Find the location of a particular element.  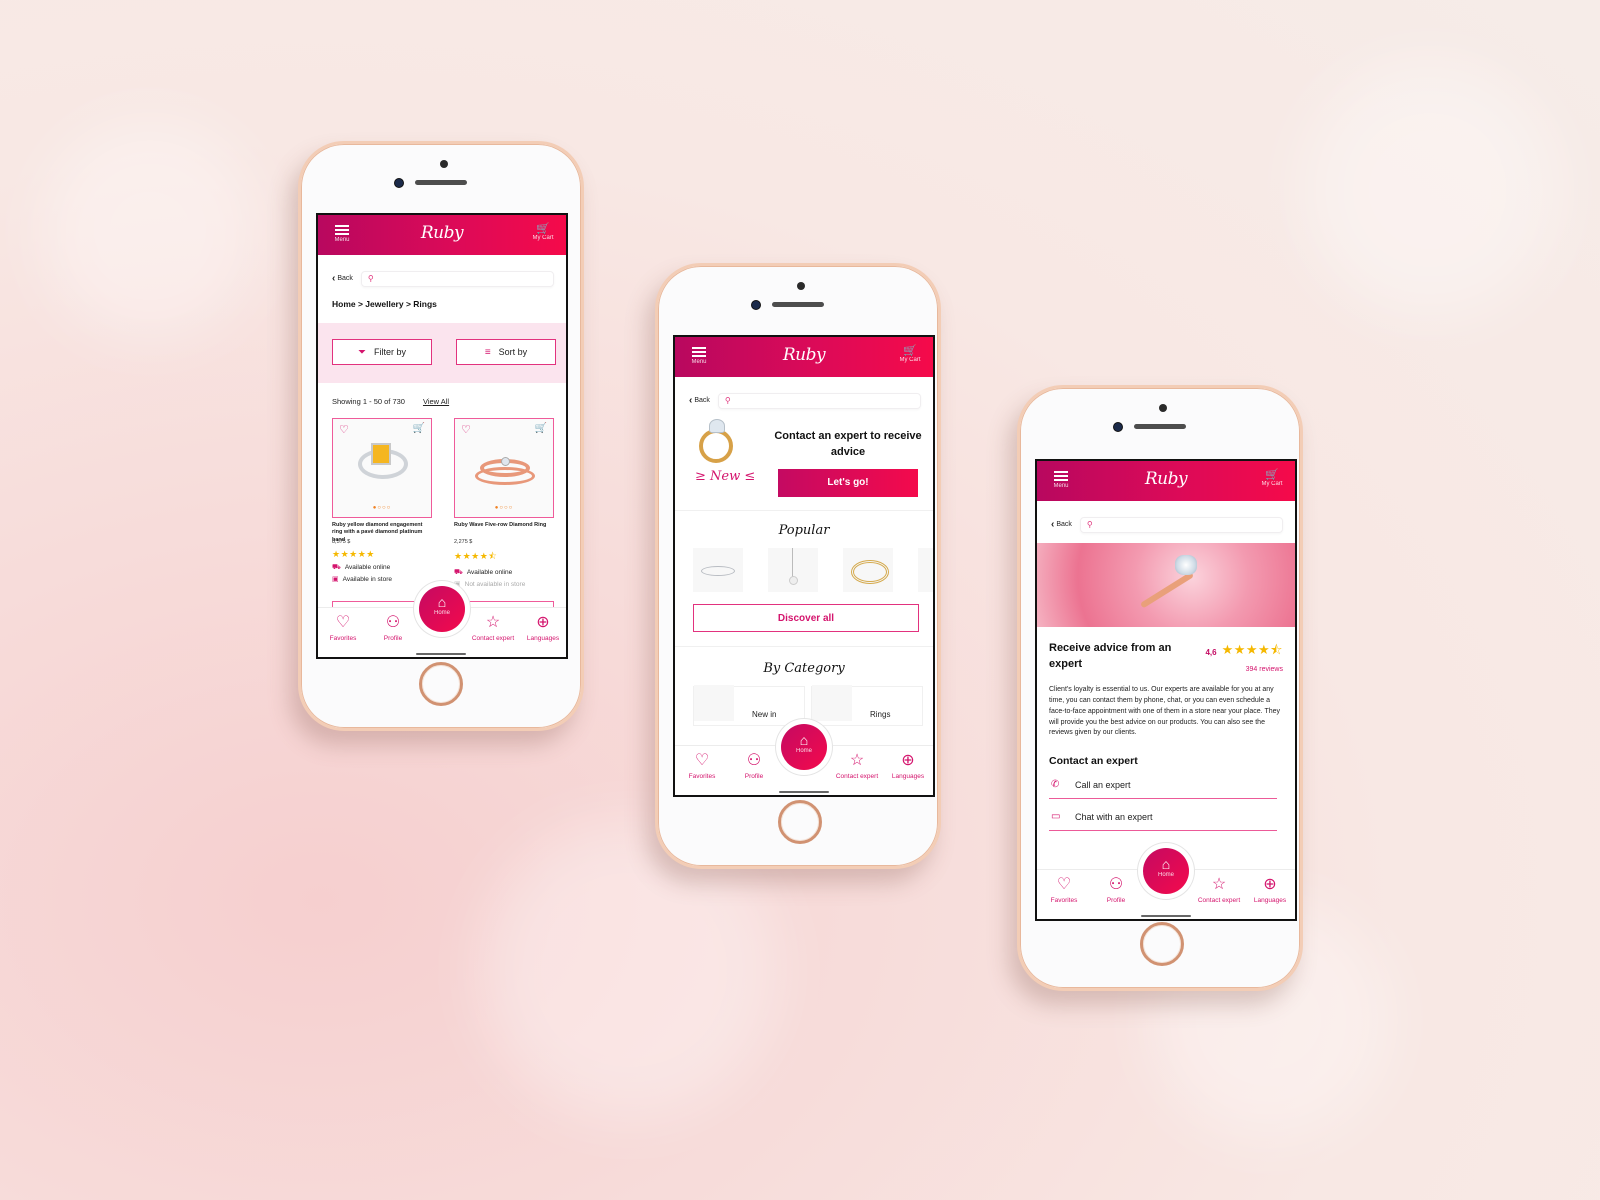

popular-item-necklace is located at coordinates (793, 570).